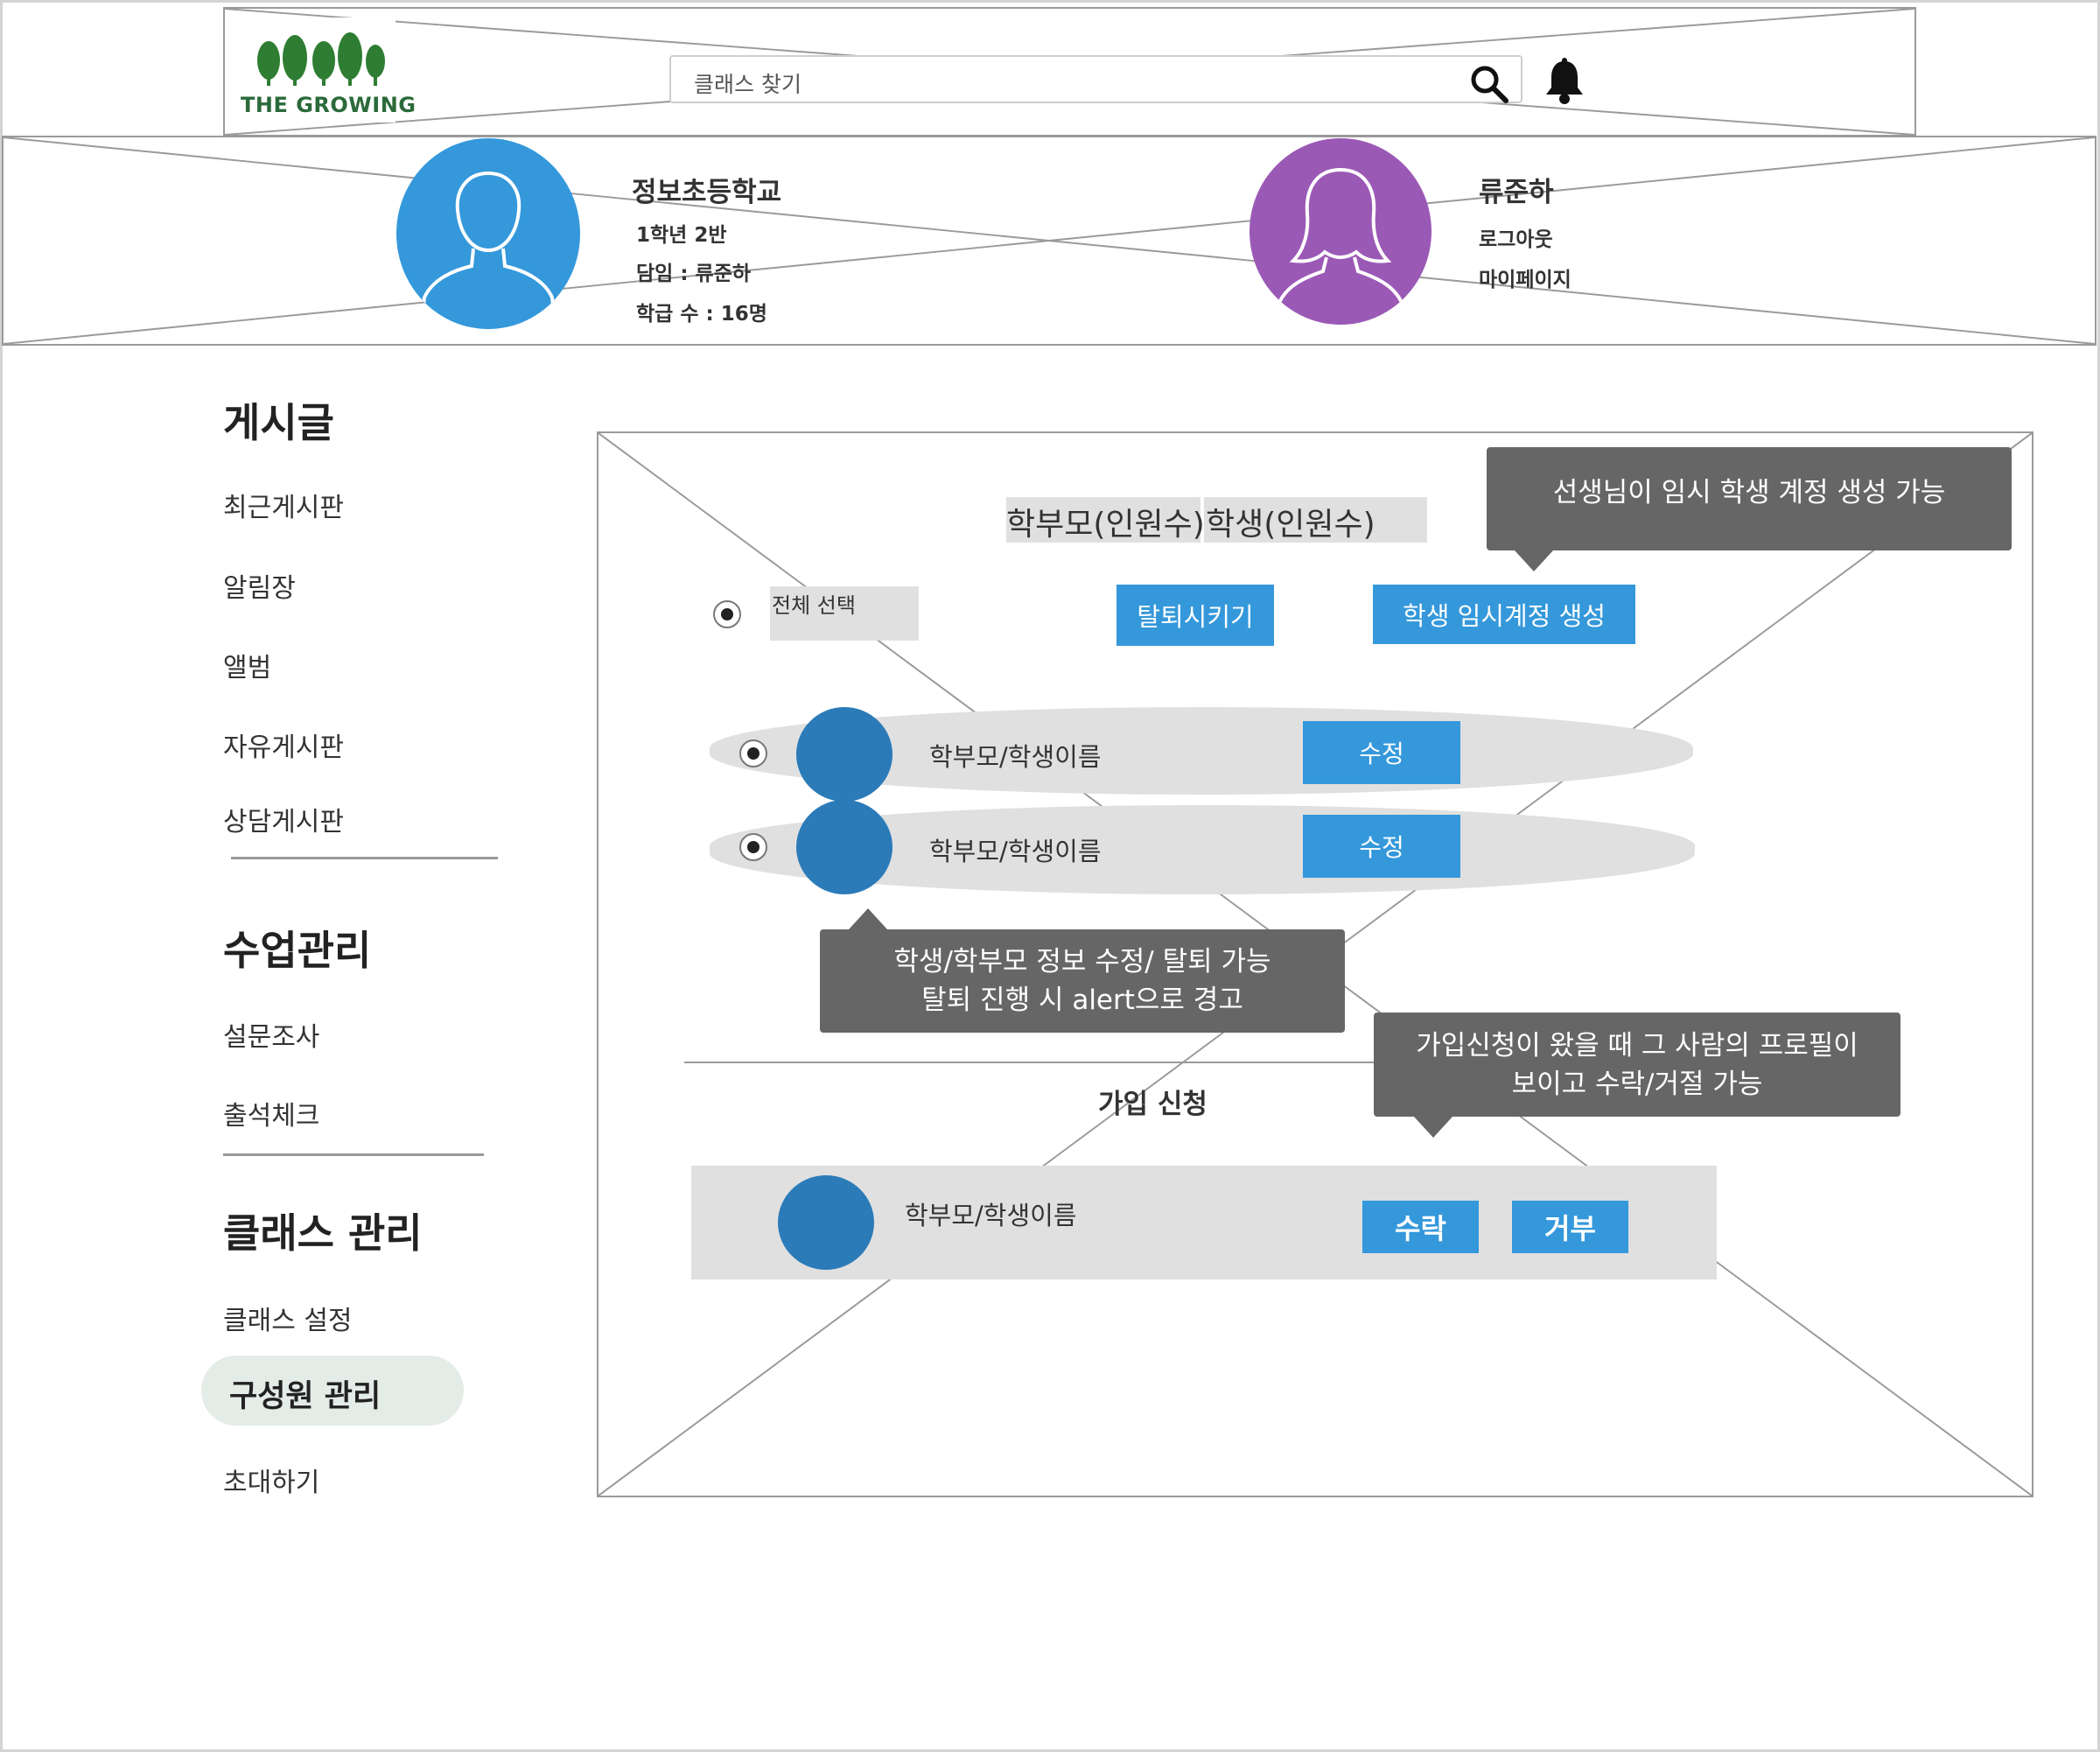 Image resolution: width=2100 pixels, height=1752 pixels. I want to click on callout-temp-account: 선생님이 임시 학생 계정 생성 가능, so click(1749, 509).